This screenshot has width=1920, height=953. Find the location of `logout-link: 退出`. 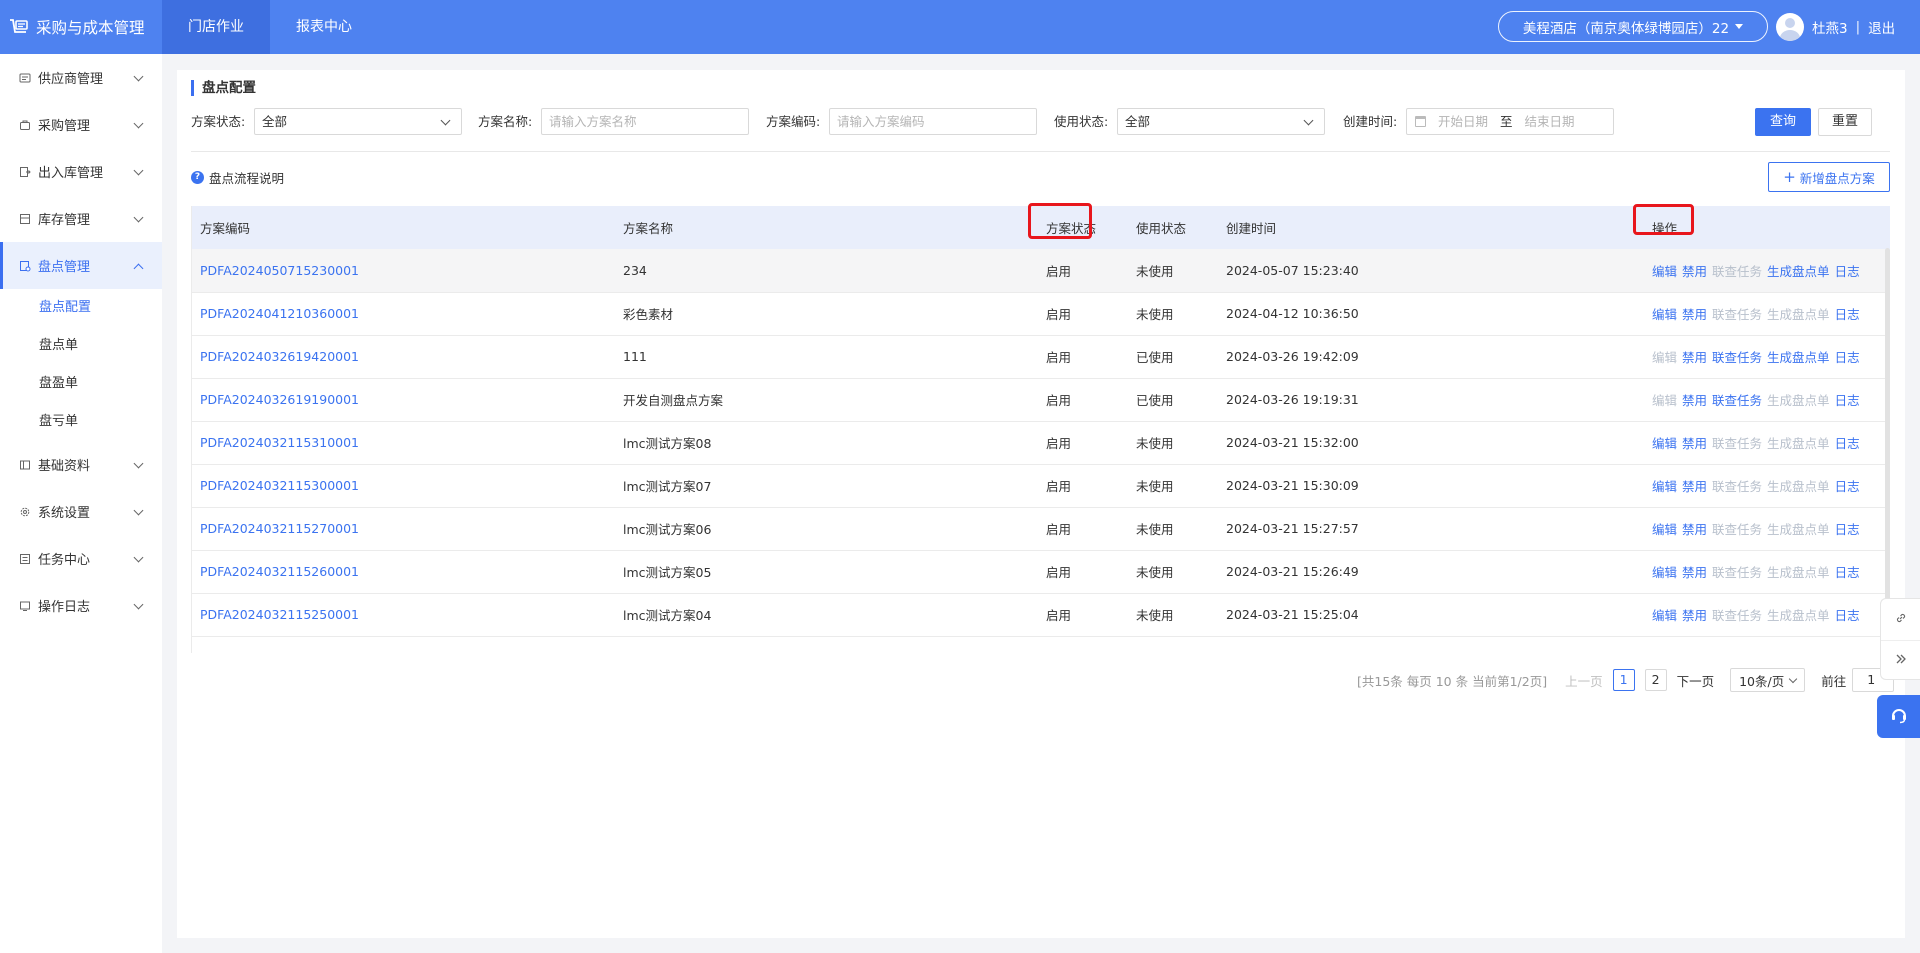

logout-link: 退出 is located at coordinates (1881, 27).